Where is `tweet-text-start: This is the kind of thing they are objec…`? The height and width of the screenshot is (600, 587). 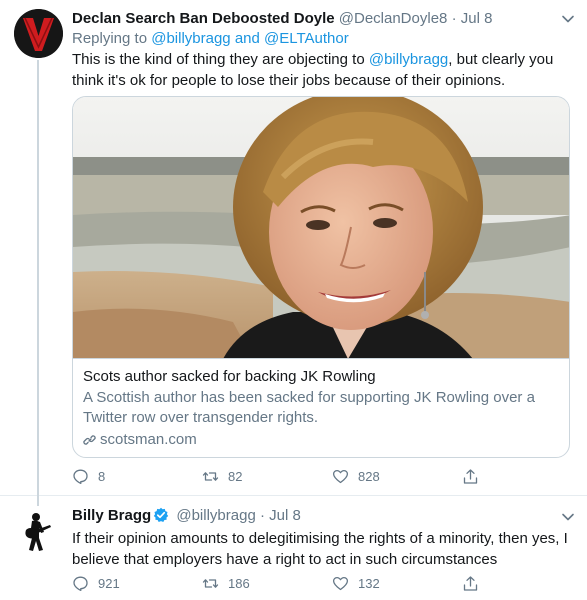 tweet-text-start: This is the kind of thing they are objec… is located at coordinates (220, 59).